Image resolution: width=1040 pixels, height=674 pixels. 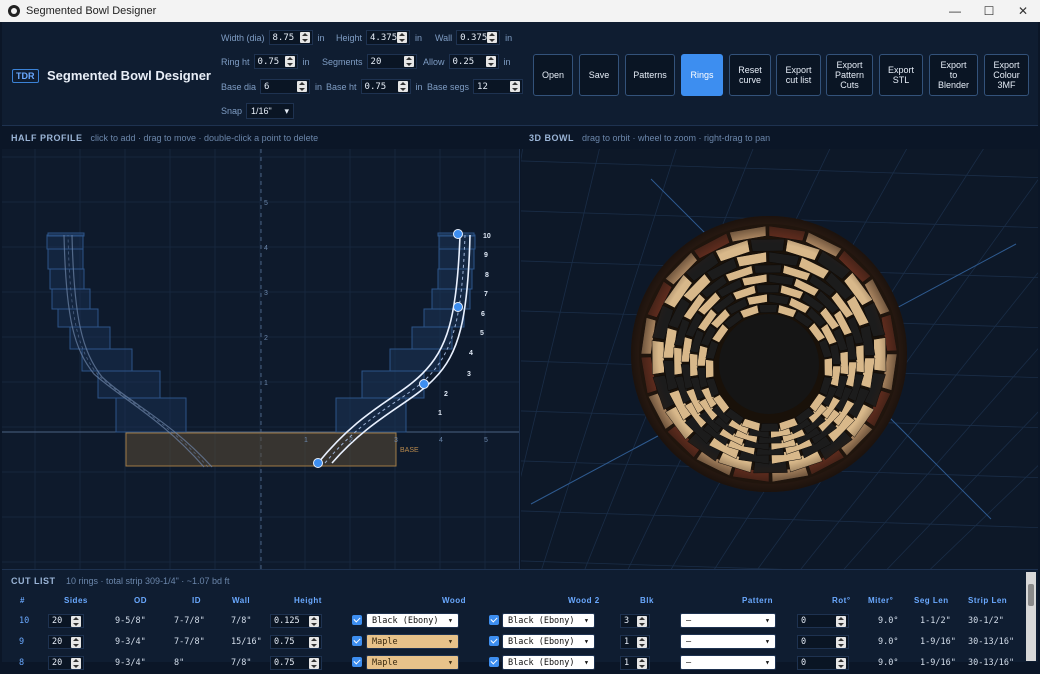 What do you see at coordinates (931, 600) in the screenshot?
I see `col-seg-len: Seg Len` at bounding box center [931, 600].